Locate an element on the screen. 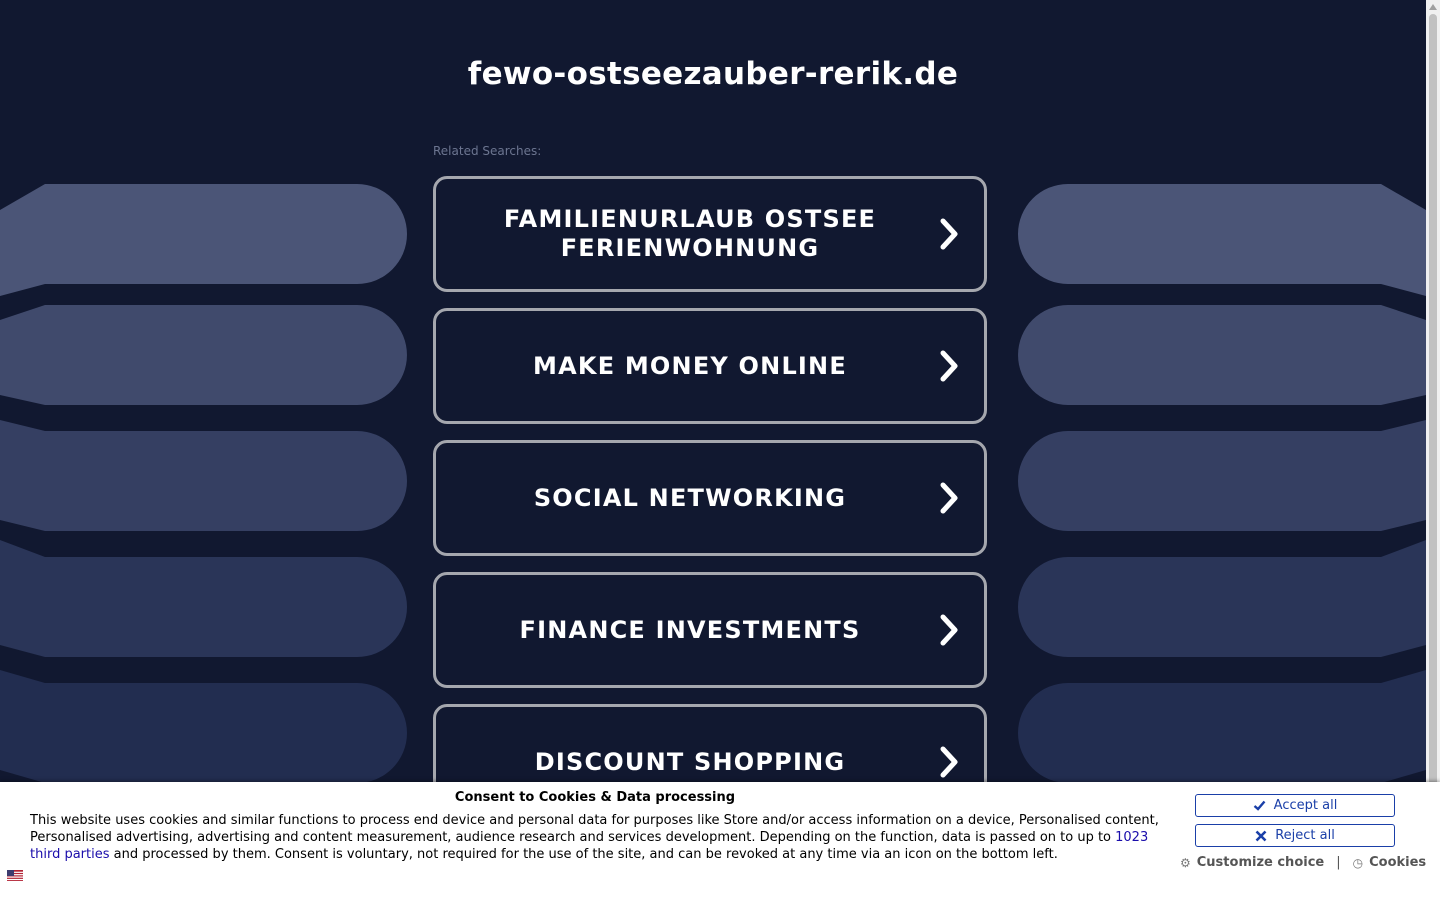 The width and height of the screenshot is (1440, 900). customize-choice-link: Customize choice is located at coordinates (1260, 862).